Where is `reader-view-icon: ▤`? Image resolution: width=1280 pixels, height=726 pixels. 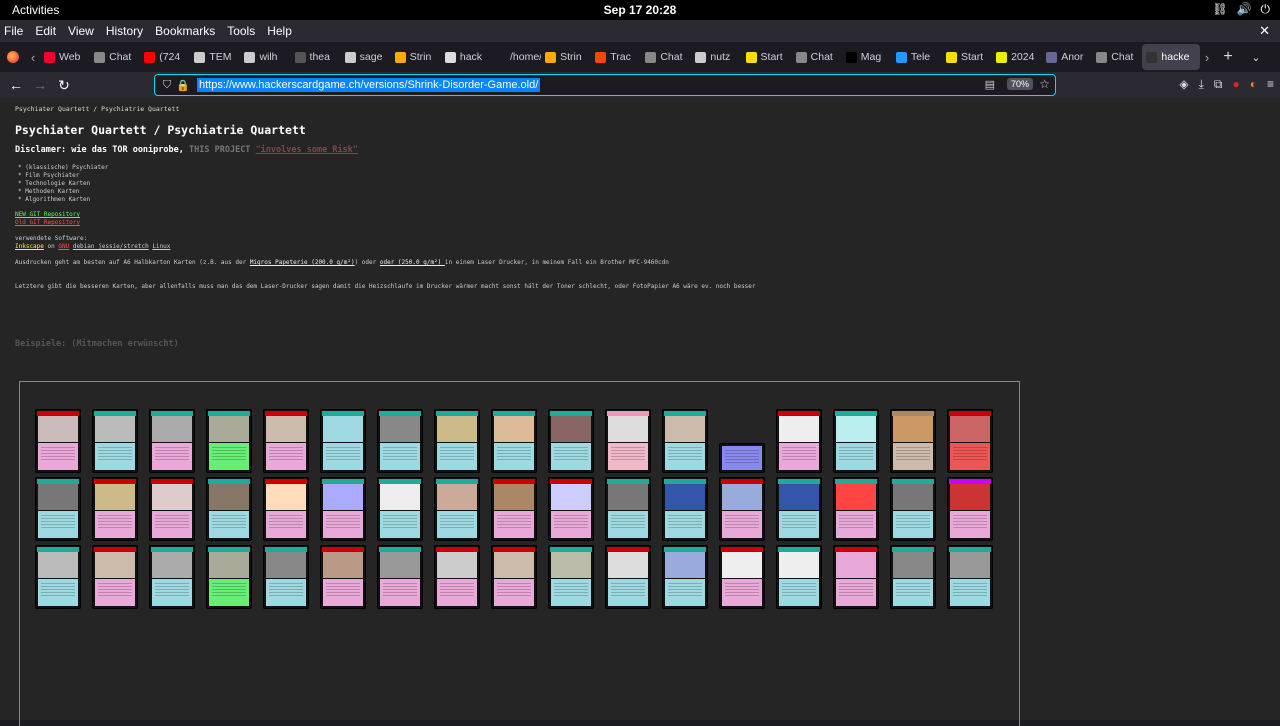
reader-view-icon: ▤ is located at coordinates (990, 84).